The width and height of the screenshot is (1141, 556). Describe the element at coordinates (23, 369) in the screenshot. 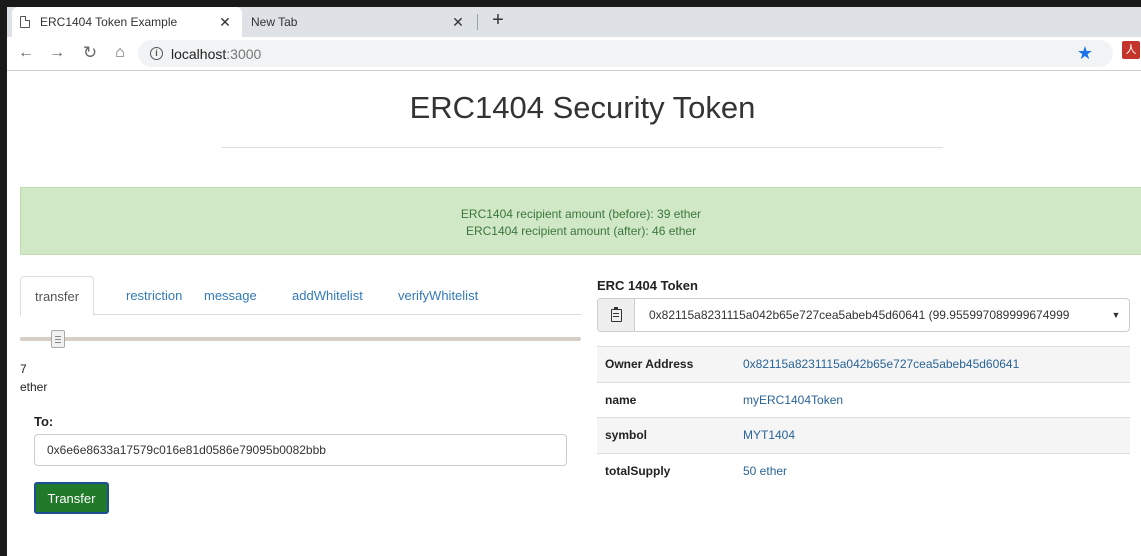

I see `amount-value: 7` at that location.